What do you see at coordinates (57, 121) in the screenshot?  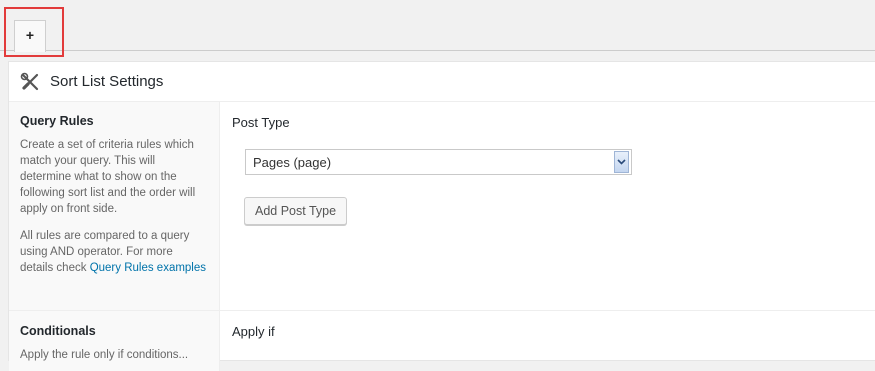 I see `query-rules-title: Query Rules` at bounding box center [57, 121].